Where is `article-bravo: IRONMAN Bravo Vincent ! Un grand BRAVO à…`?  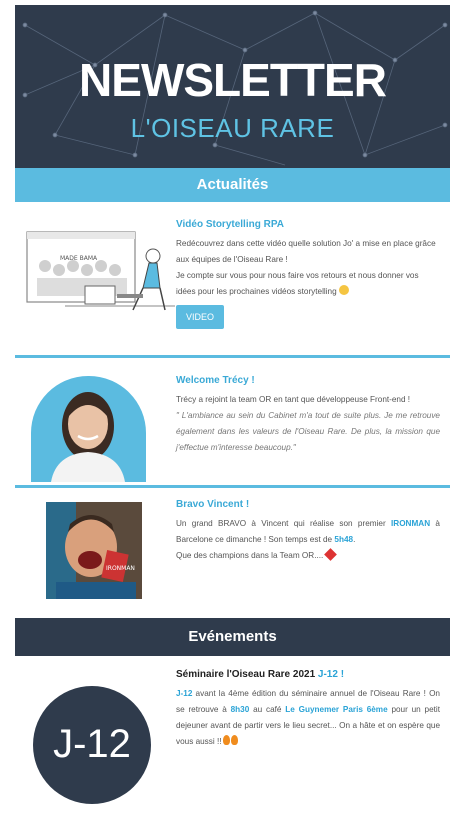 article-bravo: IRONMAN Bravo Vincent ! Un grand BRAVO à… is located at coordinates (232, 553).